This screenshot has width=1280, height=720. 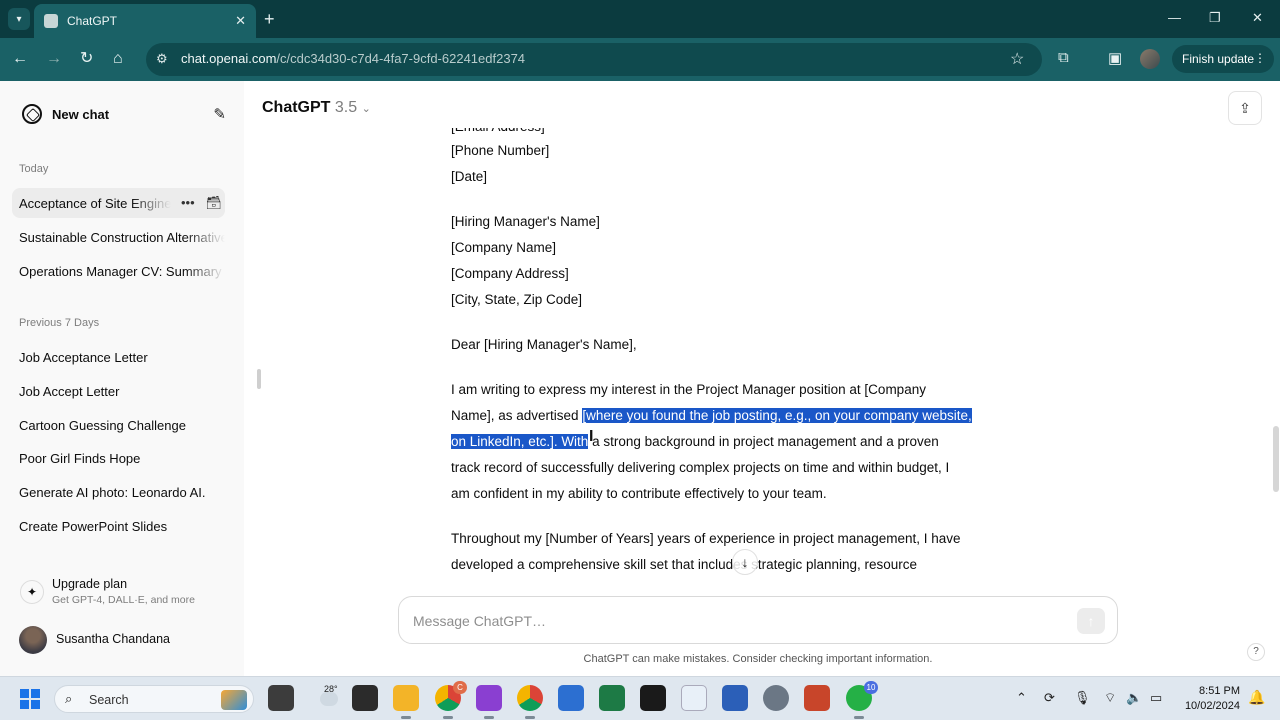 What do you see at coordinates (871, 687) in the screenshot?
I see `whatsapp-badge: 10` at bounding box center [871, 687].